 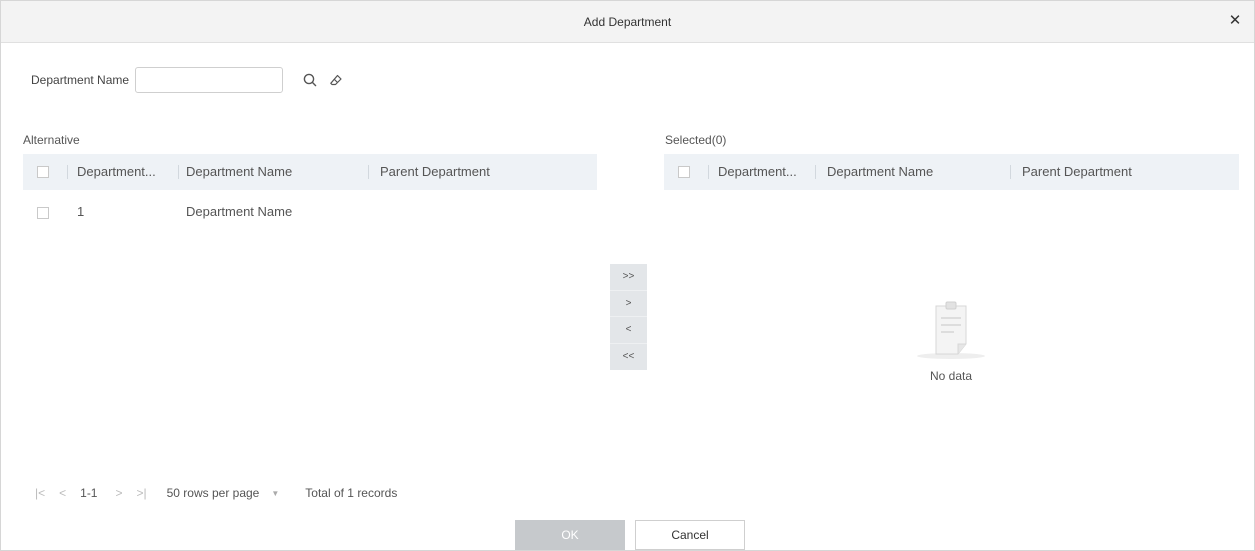 What do you see at coordinates (480, 172) in the screenshot?
I see `alternative-col-parent-department: Parent Department` at bounding box center [480, 172].